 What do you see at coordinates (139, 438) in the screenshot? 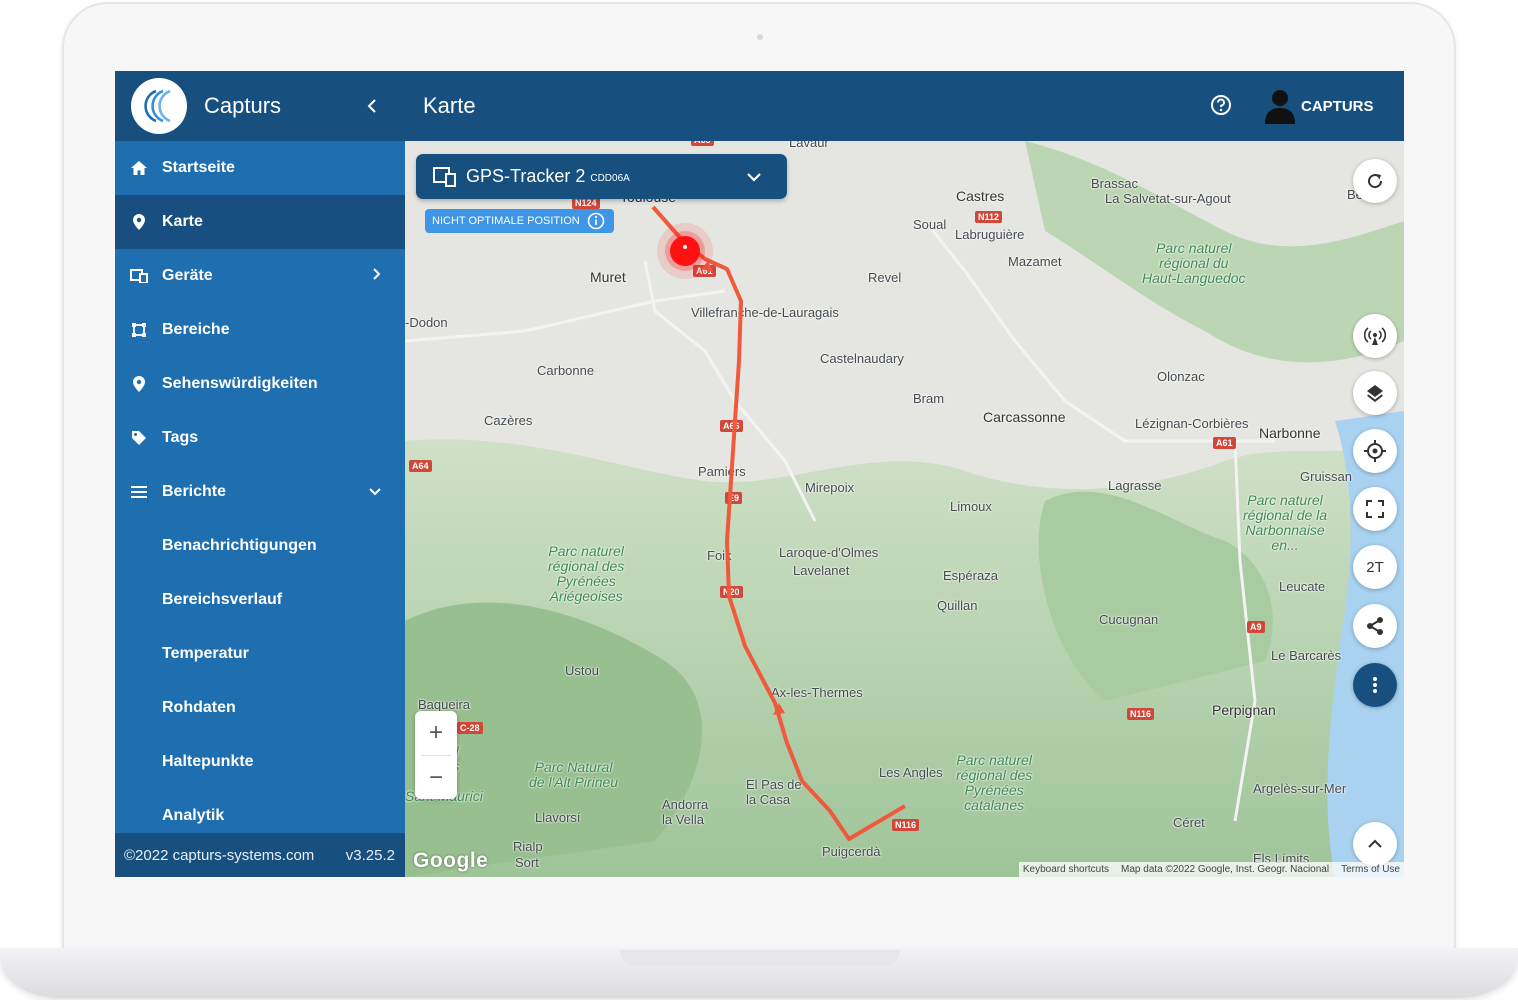
I see `tag-icon` at bounding box center [139, 438].